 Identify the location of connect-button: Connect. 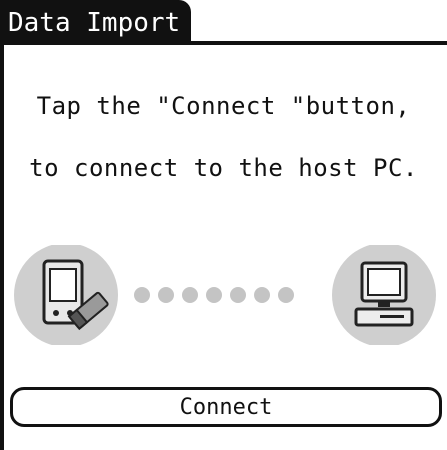
(226, 407).